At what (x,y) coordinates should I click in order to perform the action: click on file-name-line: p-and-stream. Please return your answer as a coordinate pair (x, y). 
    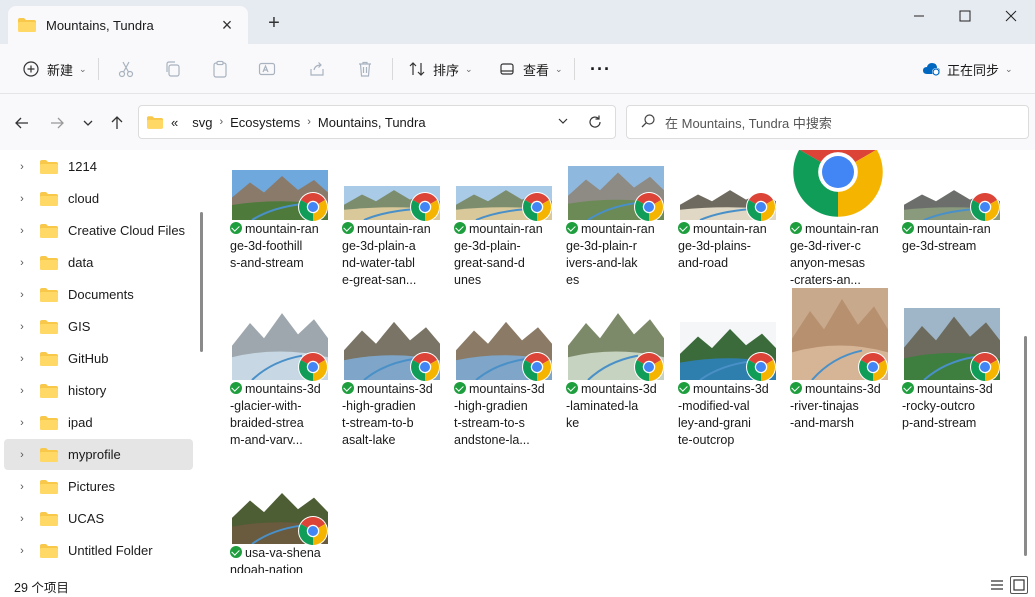
    Looking at the image, I should click on (954, 423).